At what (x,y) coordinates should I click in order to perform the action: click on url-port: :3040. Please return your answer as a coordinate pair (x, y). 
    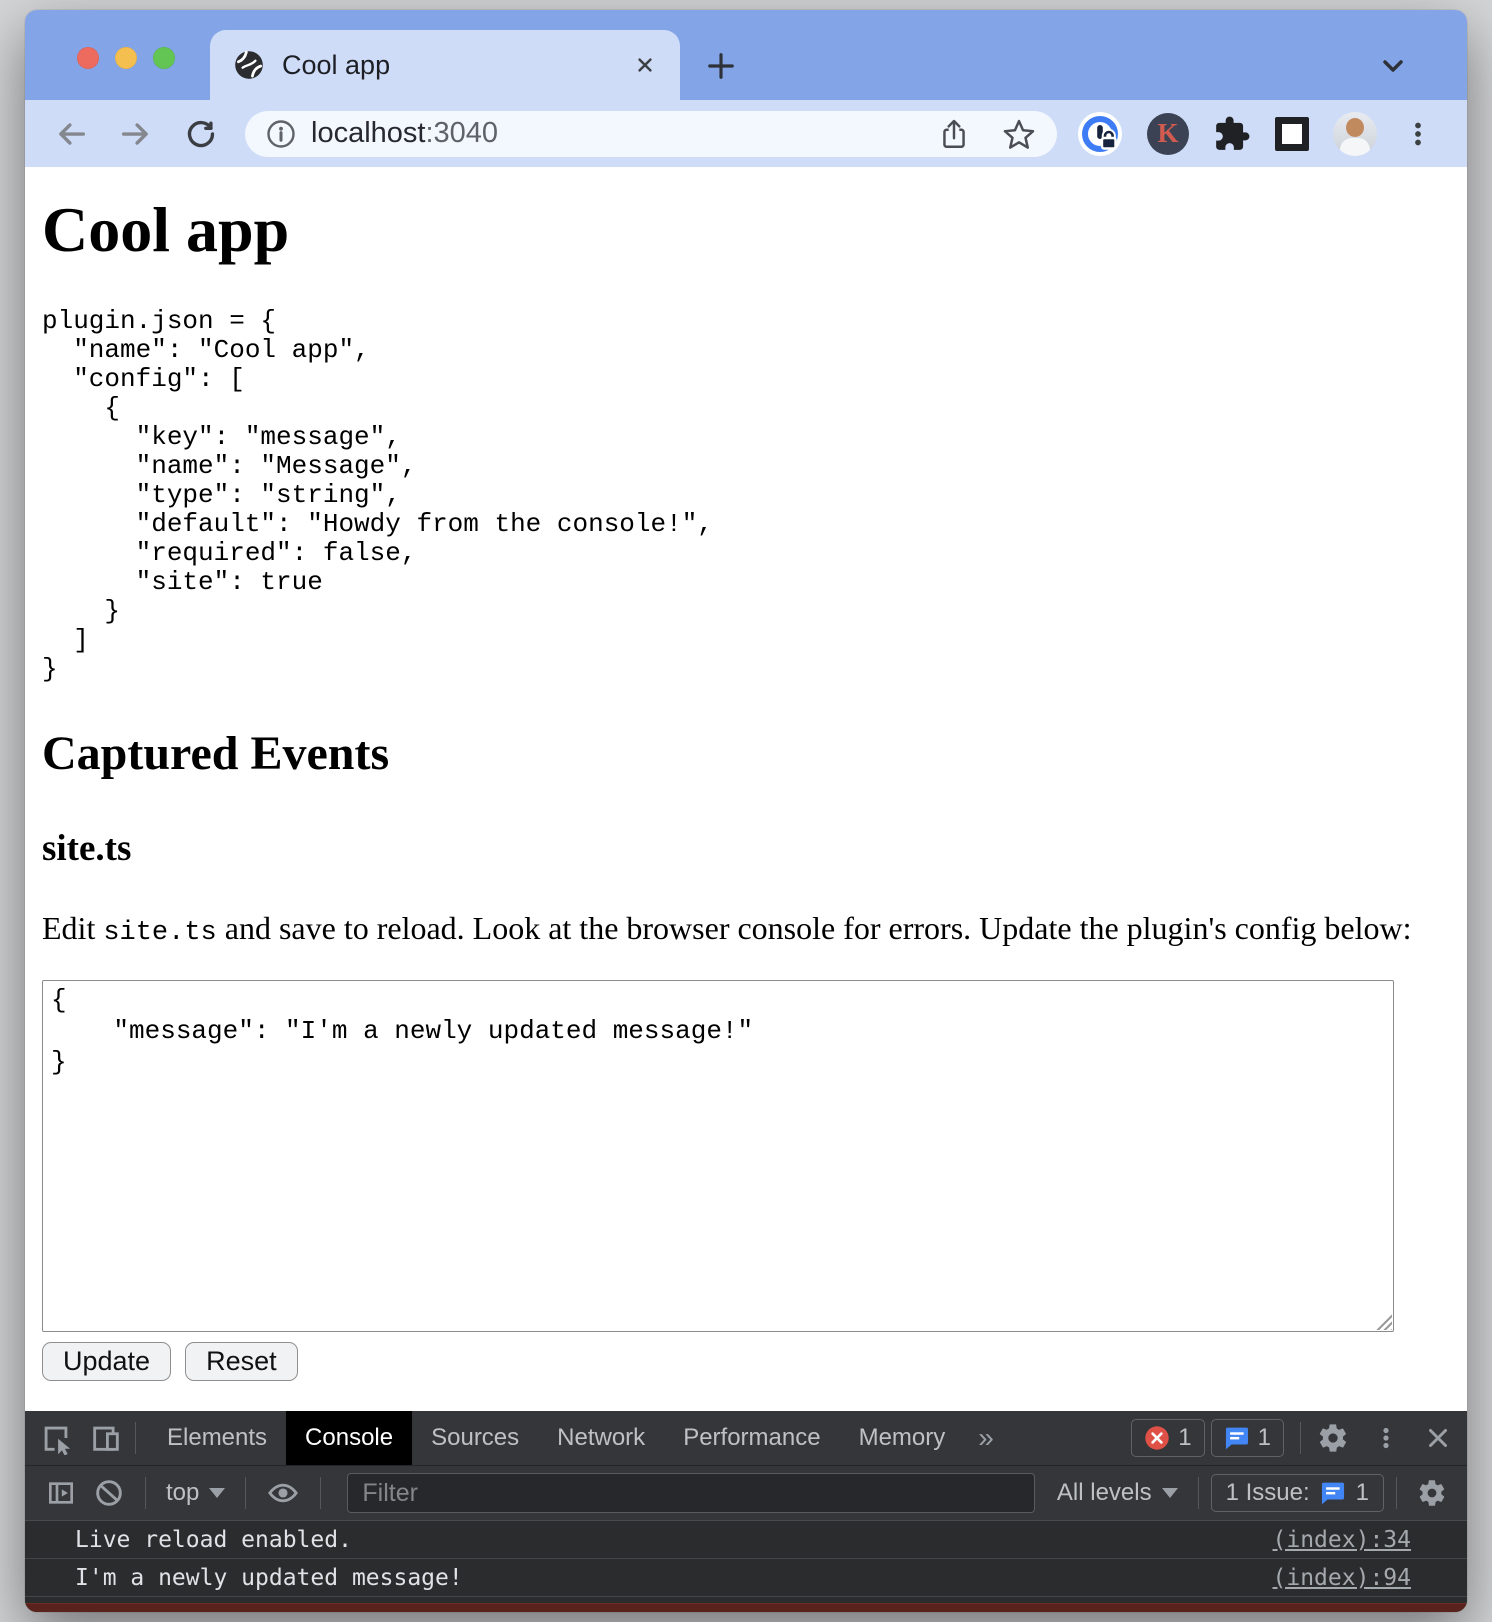
    Looking at the image, I should click on (462, 133).